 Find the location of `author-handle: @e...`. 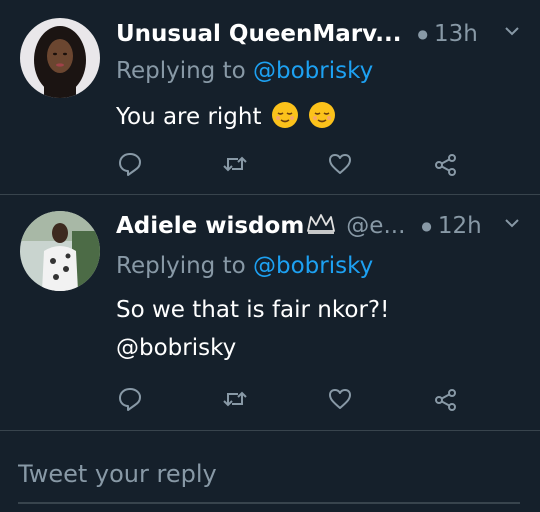

author-handle: @e... is located at coordinates (375, 226).